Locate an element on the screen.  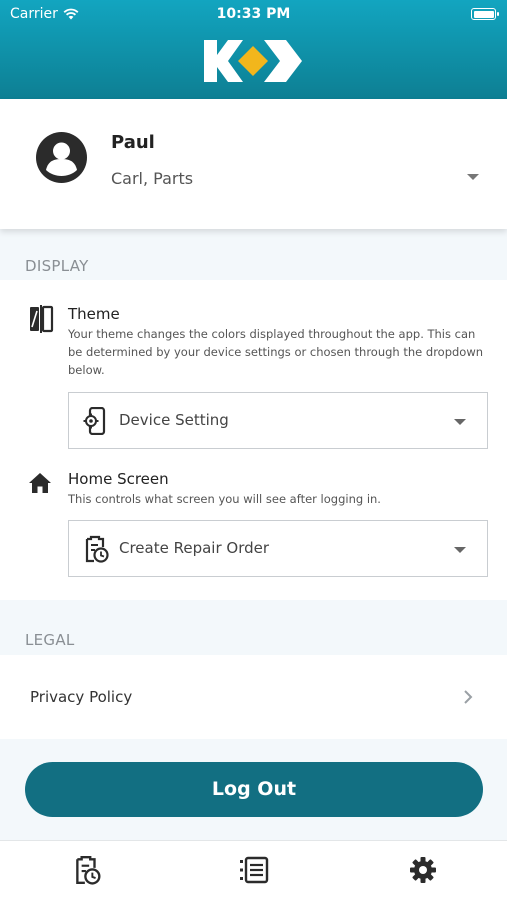
app-header: Carrier 10:33 PM is located at coordinates (253, 49).